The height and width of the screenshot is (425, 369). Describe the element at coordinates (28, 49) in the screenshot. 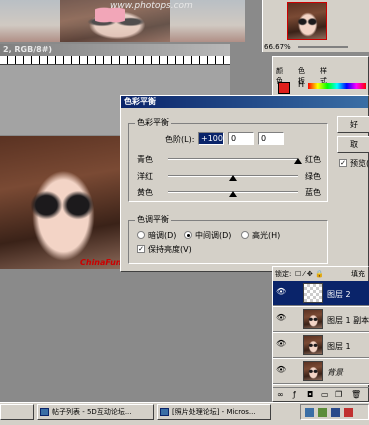

I see `document-title: 2, RGB/8#)` at that location.